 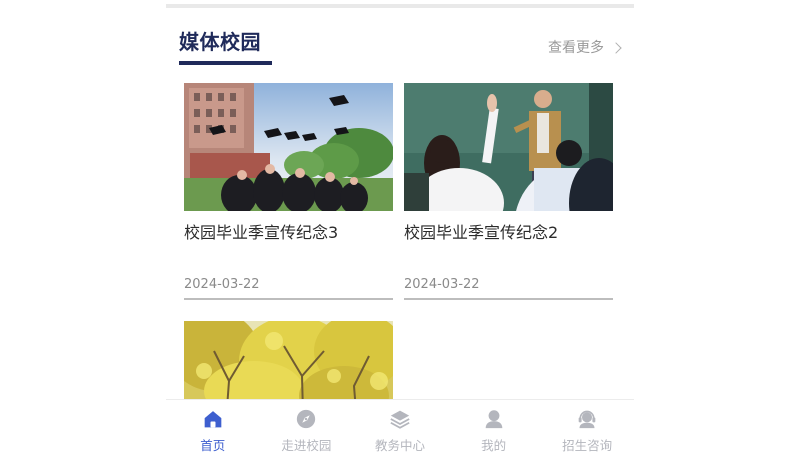 I want to click on news-card: 校园毕业季宣传纪念2 2024-03-22, so click(x=508, y=191).